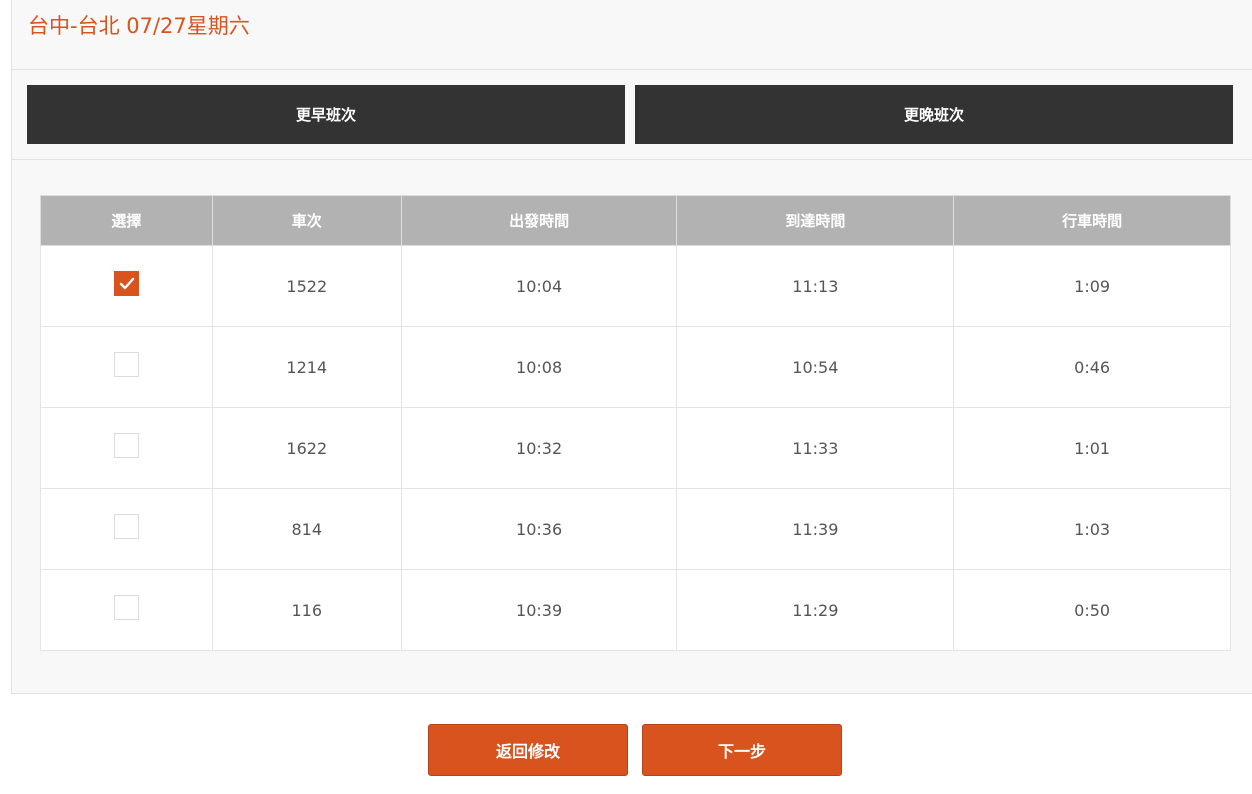  What do you see at coordinates (326, 114) in the screenshot?
I see `earlier-trains-button: 更早班次` at bounding box center [326, 114].